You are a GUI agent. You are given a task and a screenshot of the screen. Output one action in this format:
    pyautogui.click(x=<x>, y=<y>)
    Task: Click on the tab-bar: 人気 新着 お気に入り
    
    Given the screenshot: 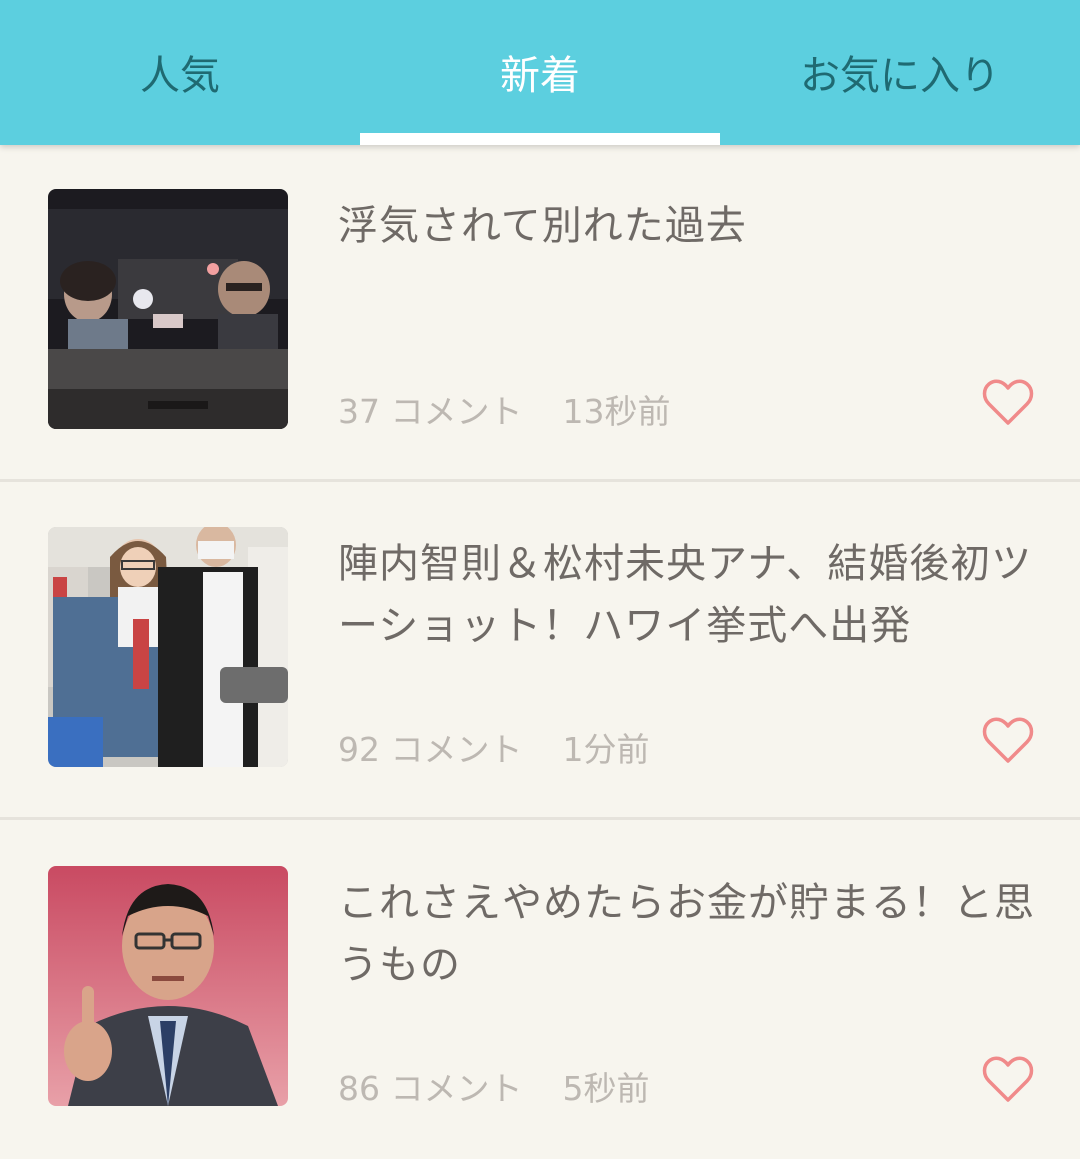 What is the action you would take?
    pyautogui.click(x=540, y=72)
    